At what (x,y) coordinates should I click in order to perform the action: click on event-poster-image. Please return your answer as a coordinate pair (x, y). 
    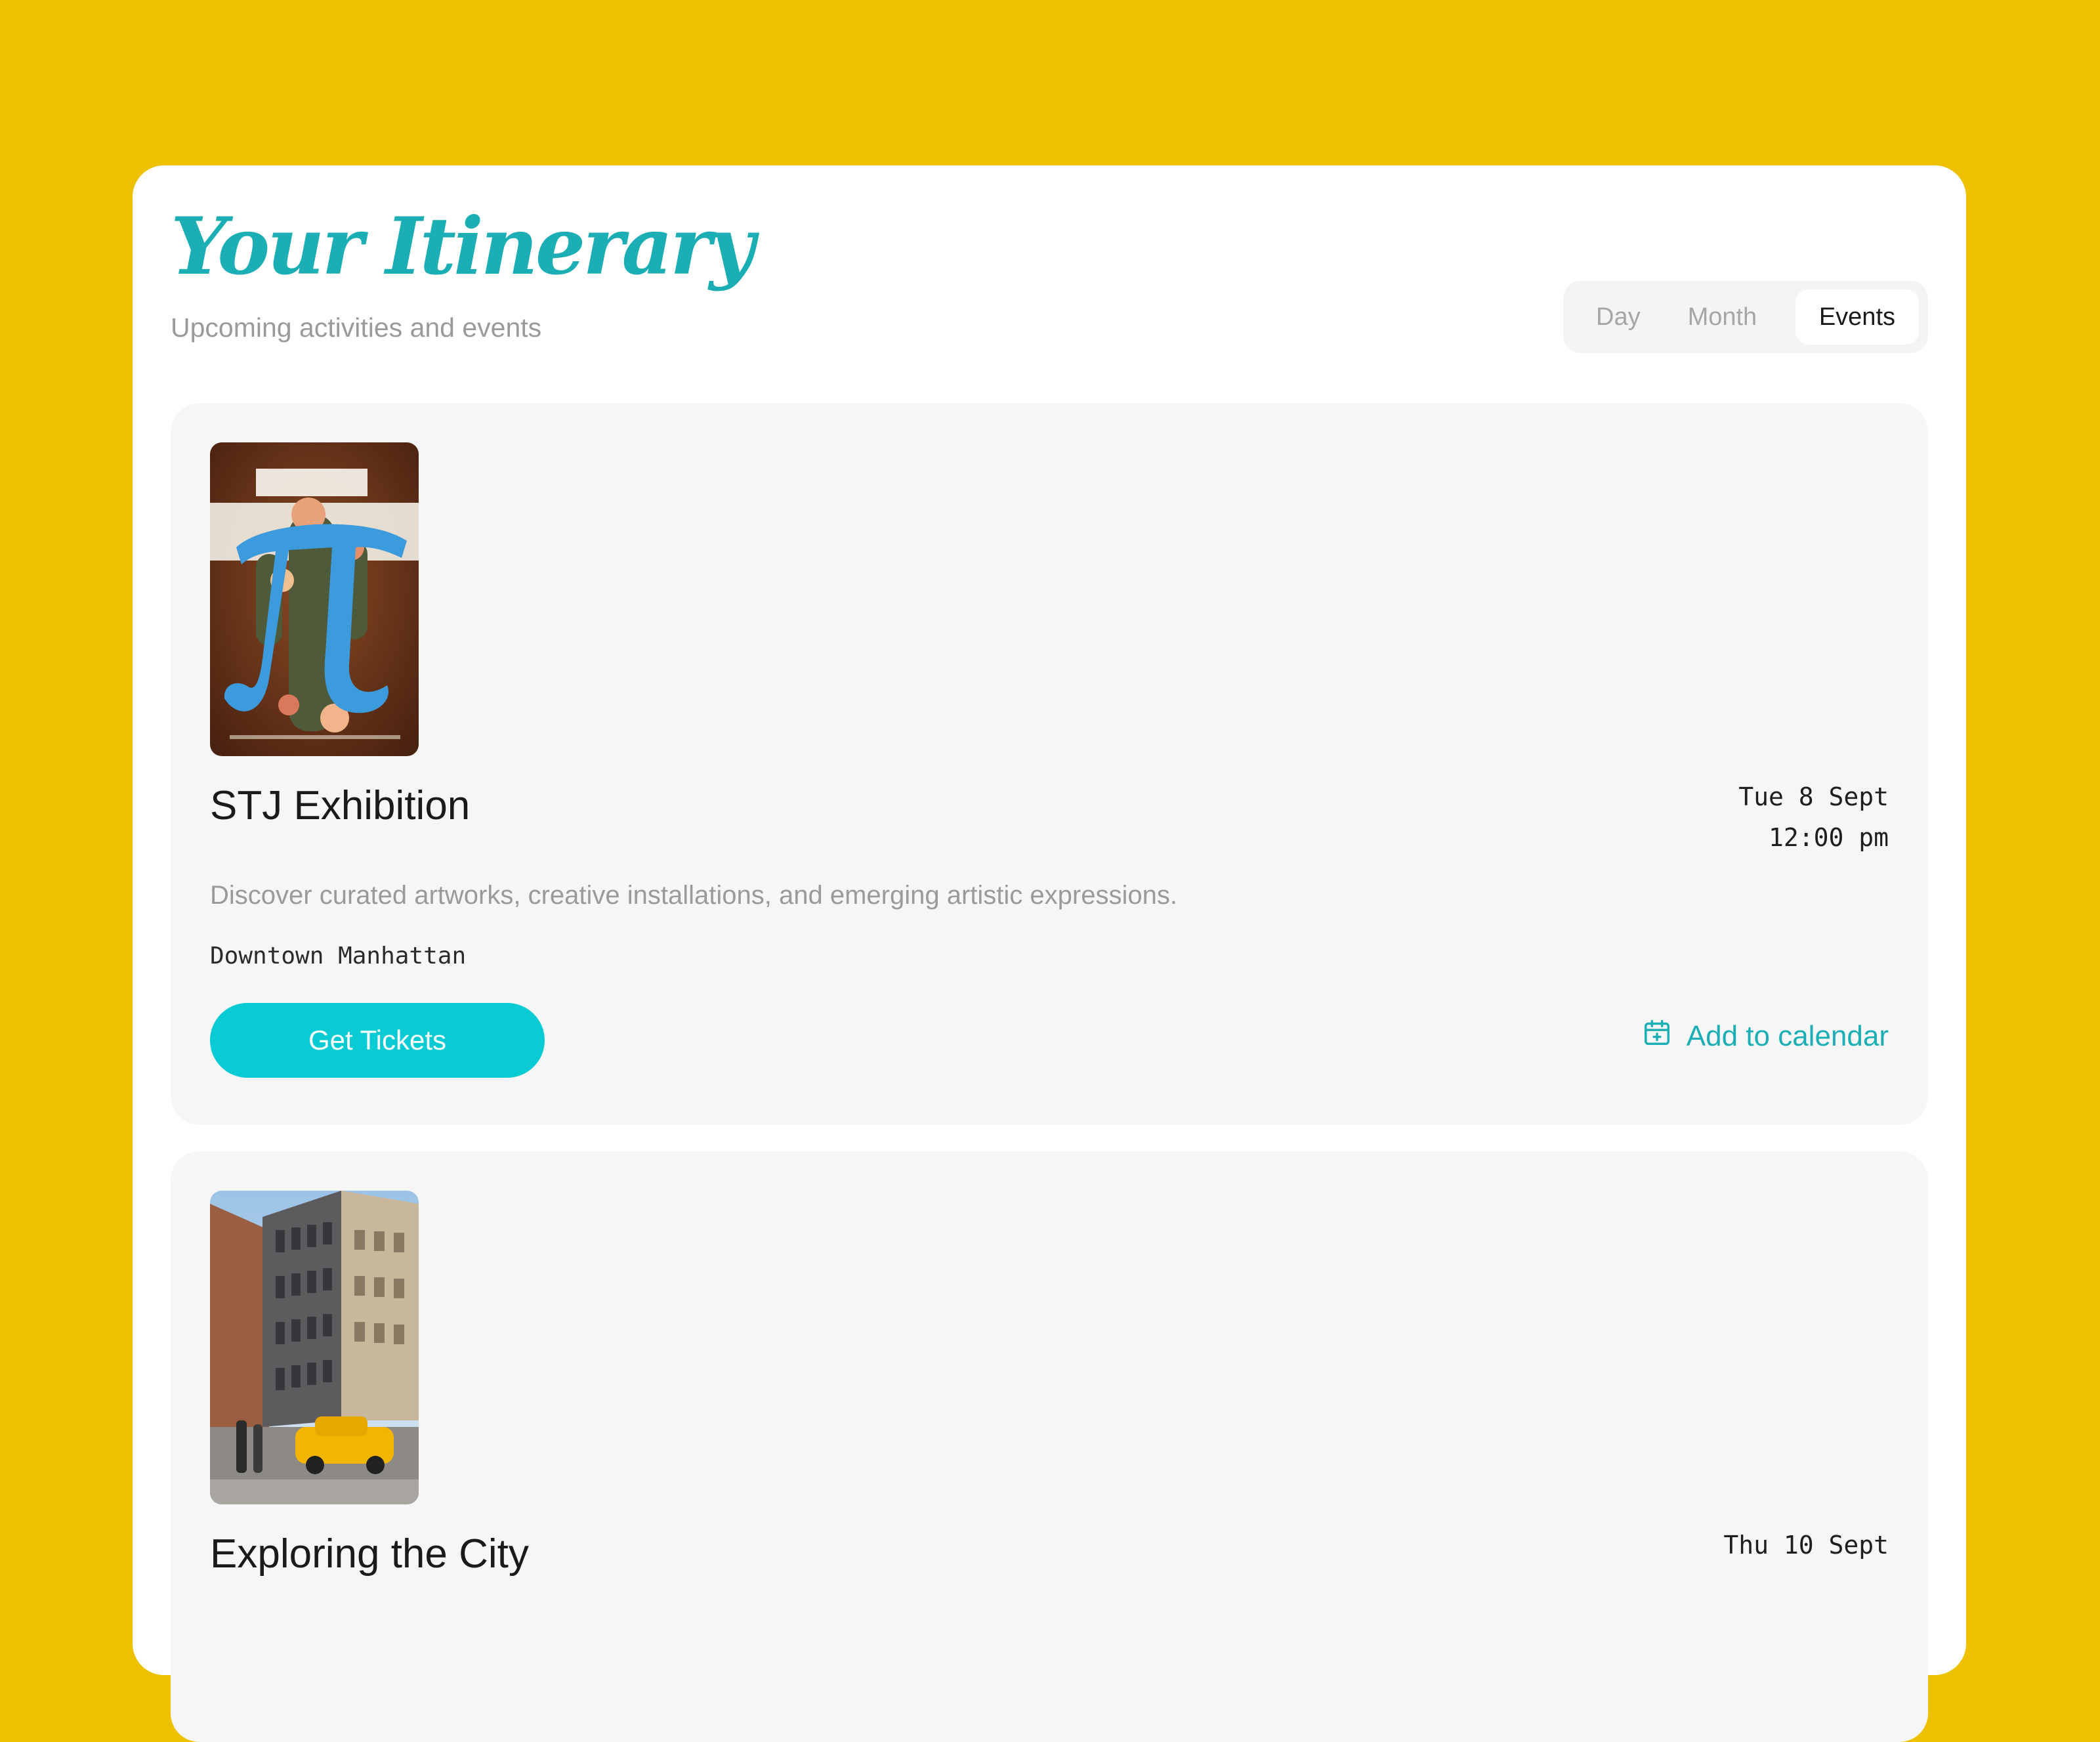
    Looking at the image, I should click on (314, 599).